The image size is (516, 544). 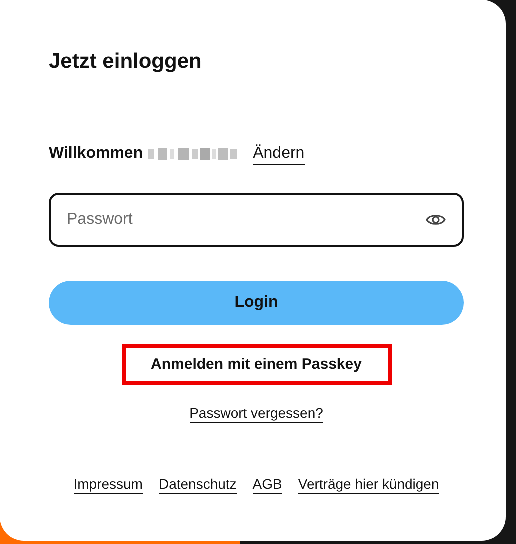 I want to click on page-title: Jetzt einloggen, so click(x=126, y=62).